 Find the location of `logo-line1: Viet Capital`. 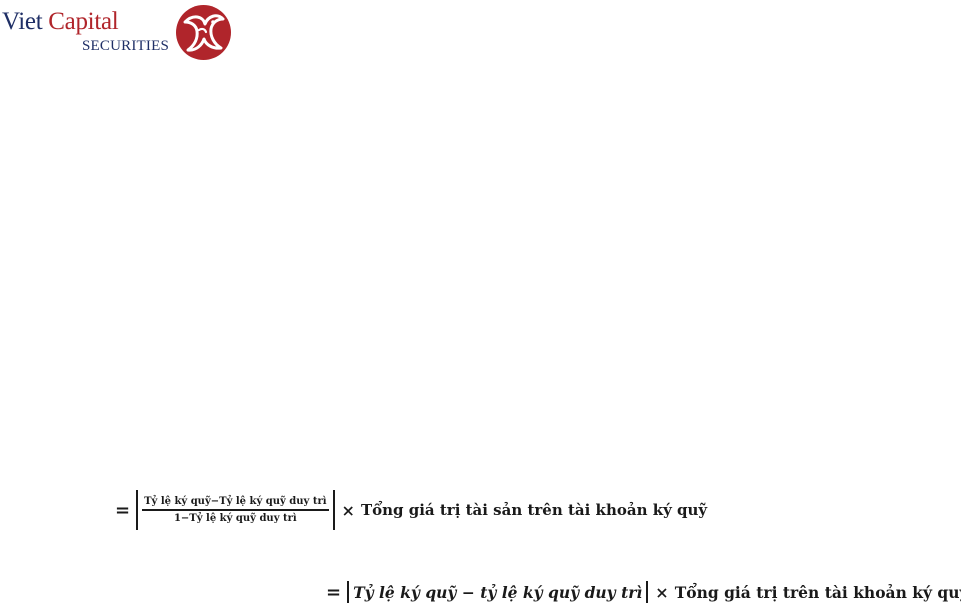

logo-line1: Viet Capital is located at coordinates (60, 22).